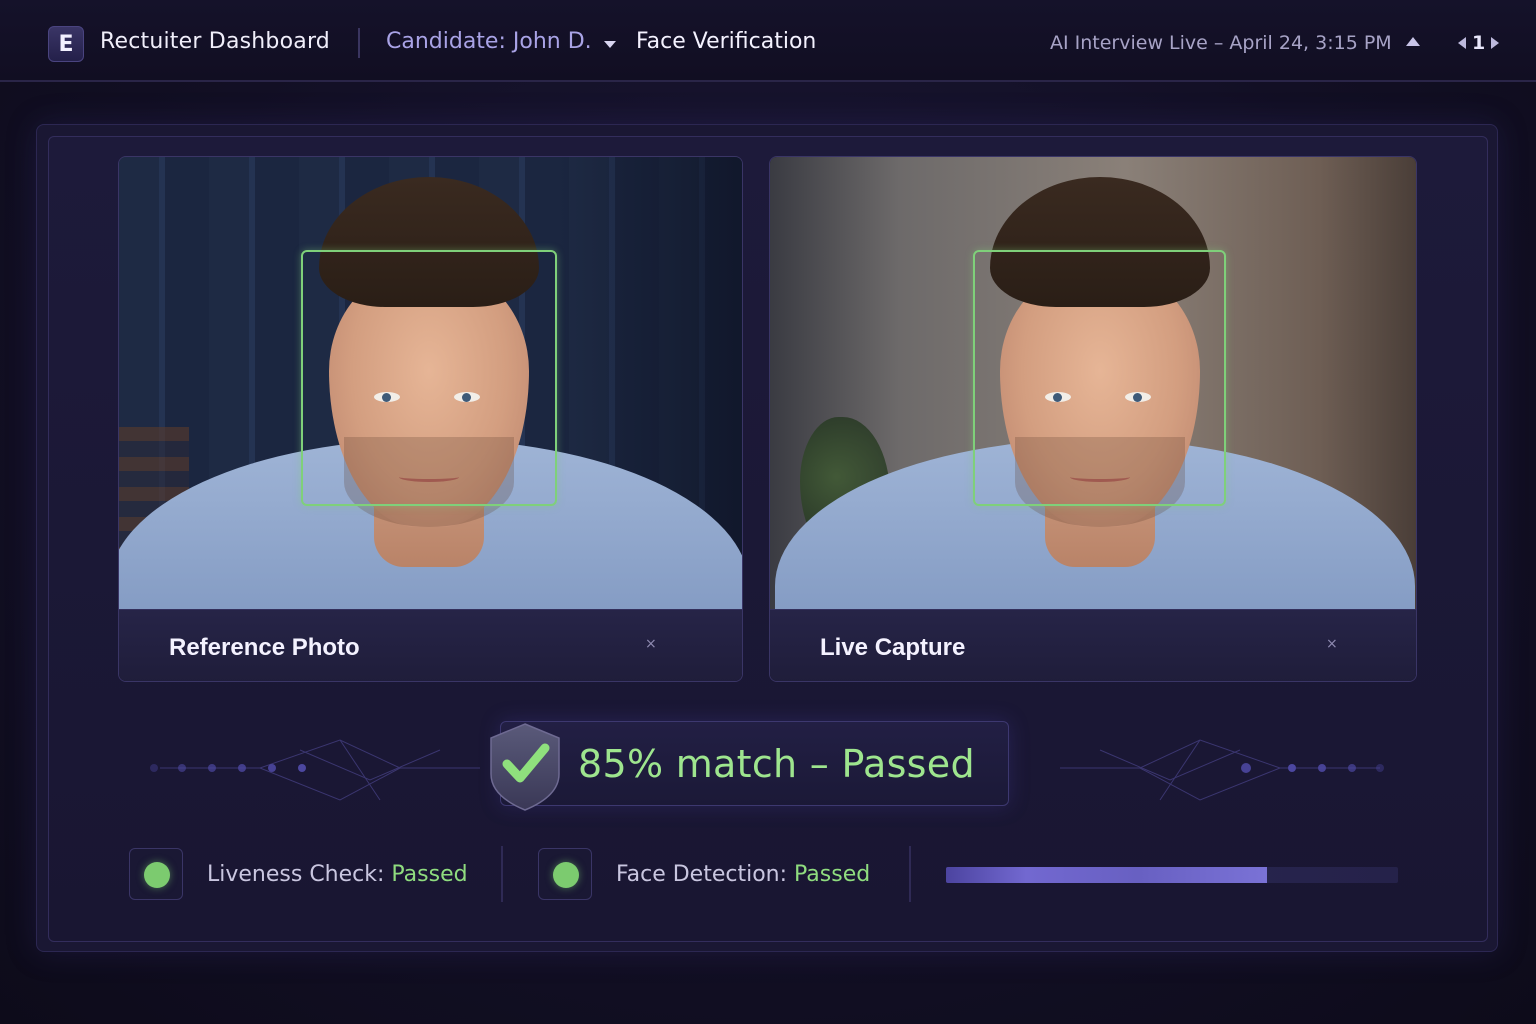  Describe the element at coordinates (359, 43) in the screenshot. I see `header-divider` at that location.